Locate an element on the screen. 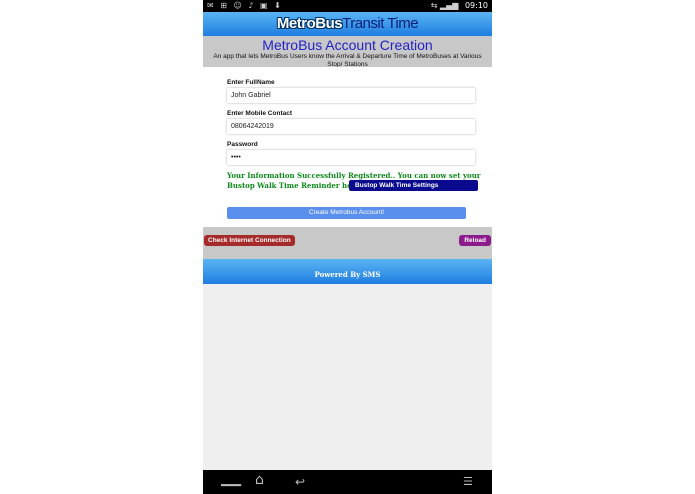 Image resolution: width=695 pixels, height=494 pixels. mobile-label: Enter Mobile Contact is located at coordinates (260, 113).